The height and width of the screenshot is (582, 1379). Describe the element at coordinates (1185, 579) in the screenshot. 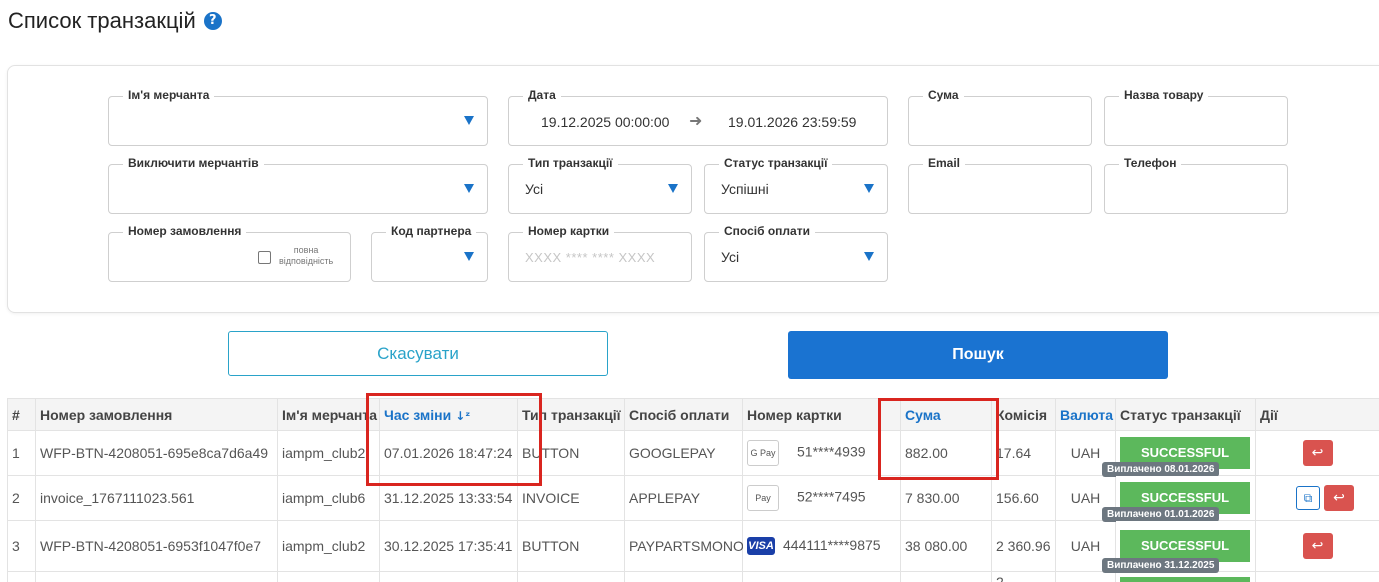

I see `status-badge` at that location.